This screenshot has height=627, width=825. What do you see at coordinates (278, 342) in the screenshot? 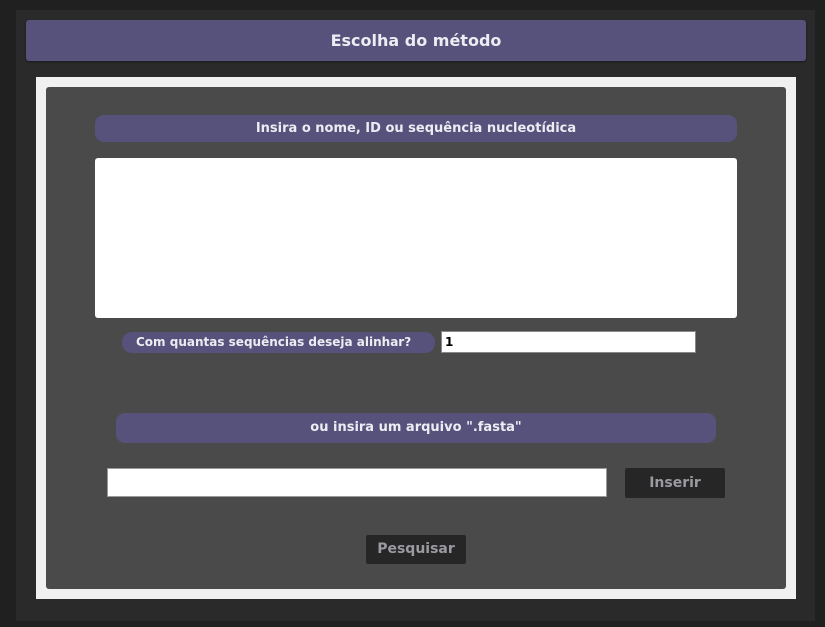
I see `sequence-count-label: Com quantas sequências deseja alinhar?` at bounding box center [278, 342].